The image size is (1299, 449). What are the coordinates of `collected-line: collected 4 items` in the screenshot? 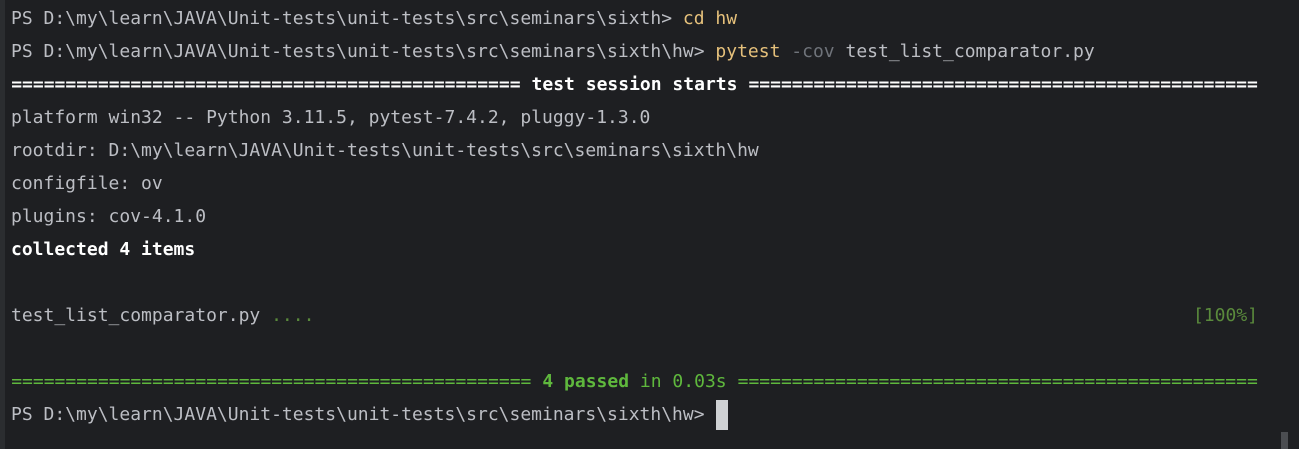 It's located at (103, 249).